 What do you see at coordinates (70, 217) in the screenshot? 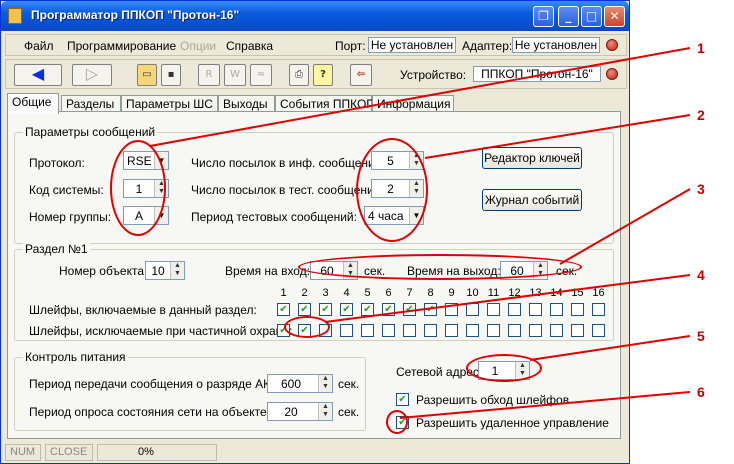
I see `group-number-label: Номер группы:` at bounding box center [70, 217].